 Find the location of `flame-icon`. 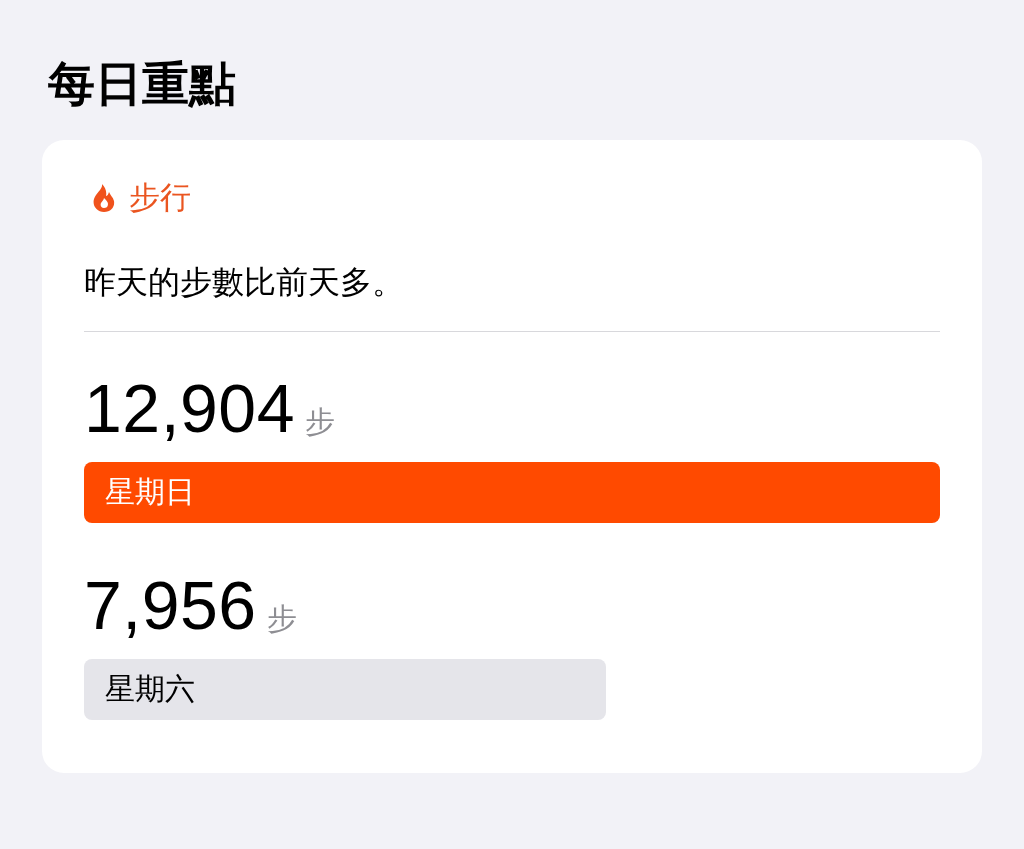

flame-icon is located at coordinates (104, 198).